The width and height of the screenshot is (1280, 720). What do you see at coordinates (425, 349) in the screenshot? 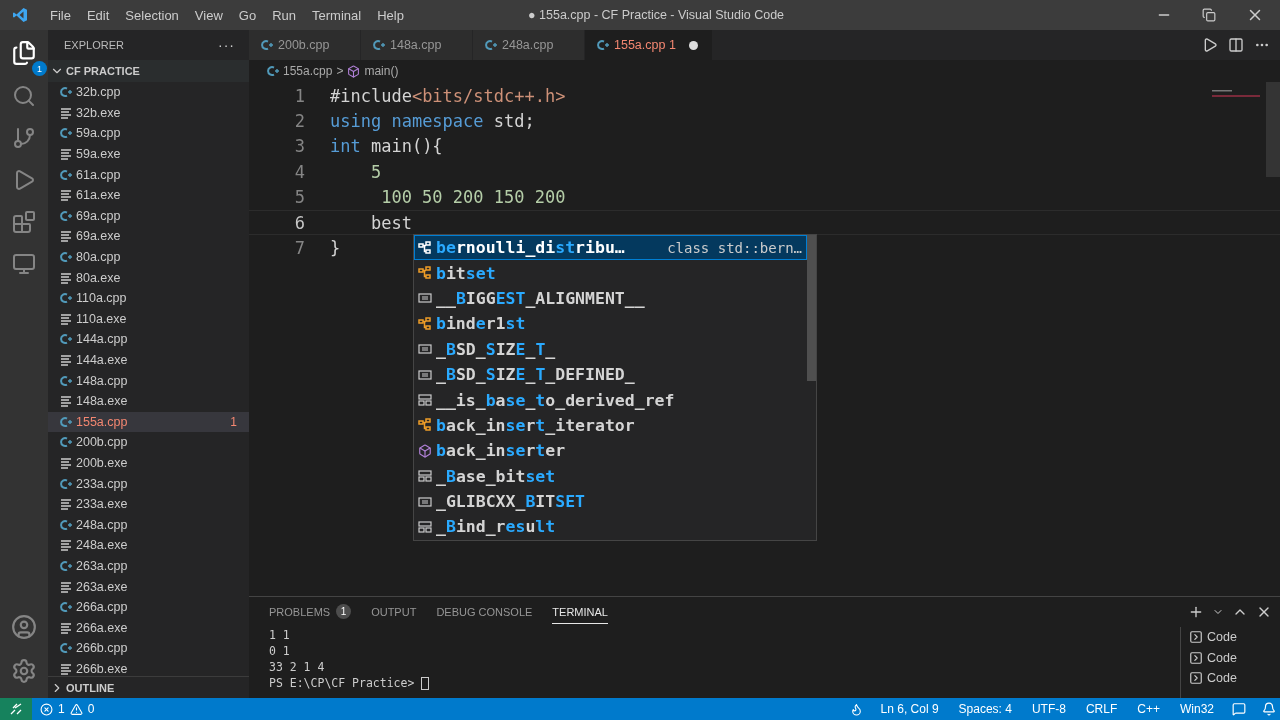
I see `constant-icon` at bounding box center [425, 349].